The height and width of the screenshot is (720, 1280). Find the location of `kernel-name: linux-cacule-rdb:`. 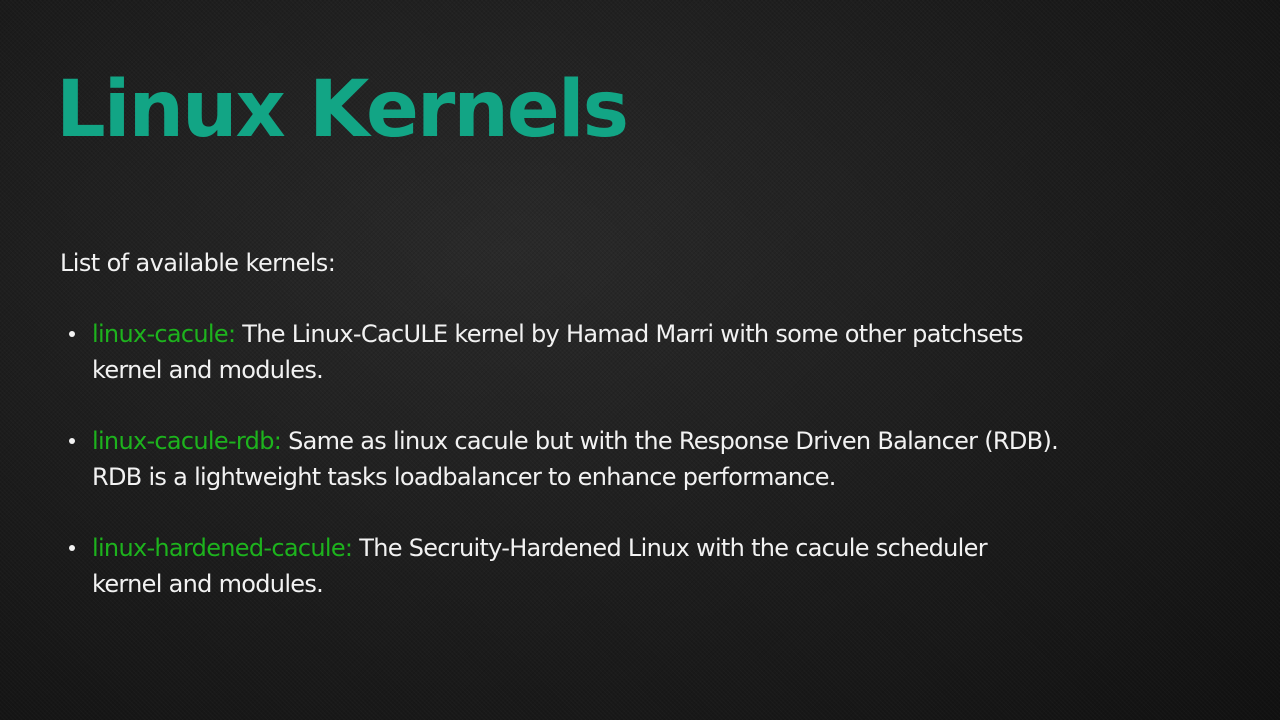

kernel-name: linux-cacule-rdb: is located at coordinates (187, 441).